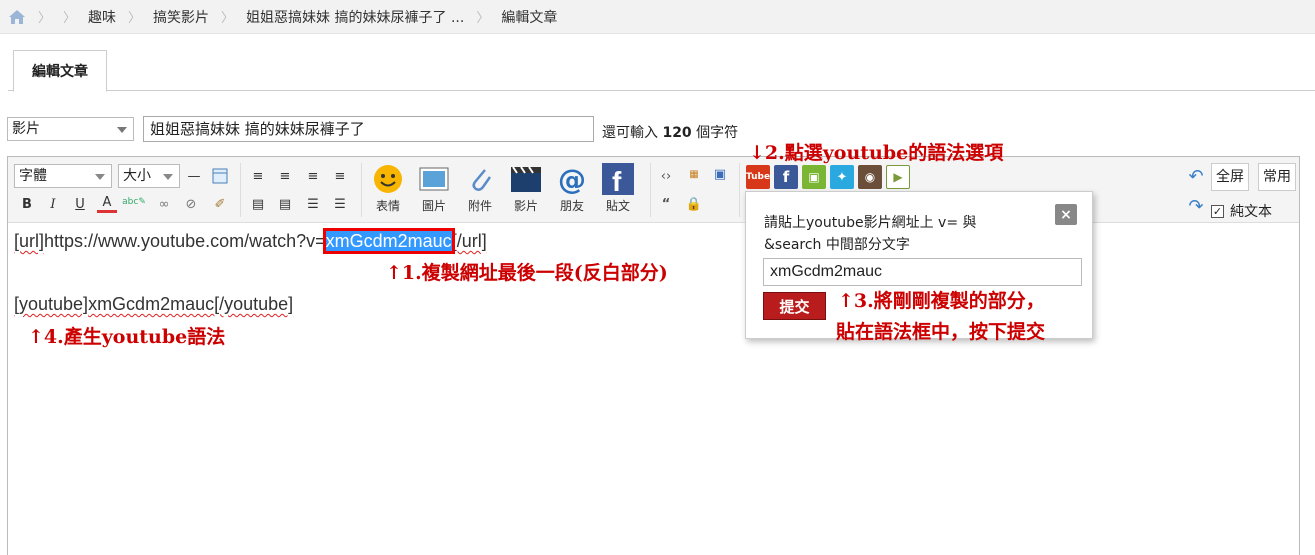  What do you see at coordinates (26, 129) in the screenshot?
I see `category-value: 影片` at bounding box center [26, 129].